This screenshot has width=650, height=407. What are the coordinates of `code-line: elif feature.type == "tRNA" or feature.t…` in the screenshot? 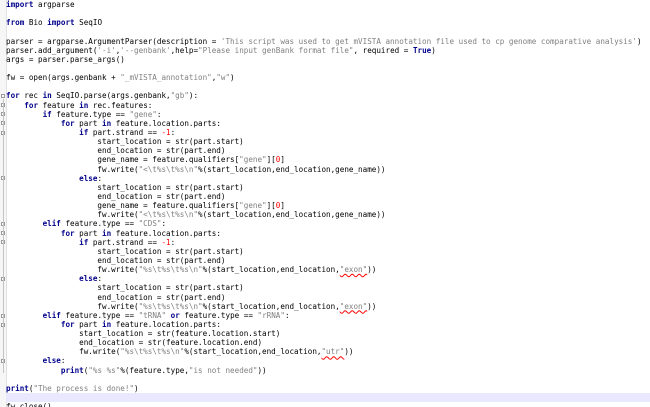 It's located at (328, 315).